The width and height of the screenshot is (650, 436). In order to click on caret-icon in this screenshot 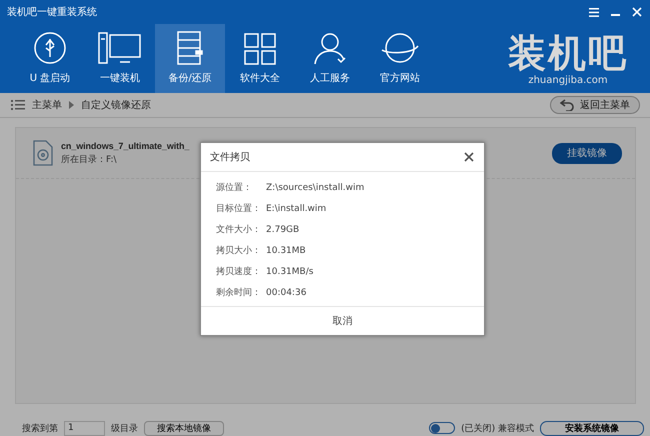, I will do `click(71, 105)`.